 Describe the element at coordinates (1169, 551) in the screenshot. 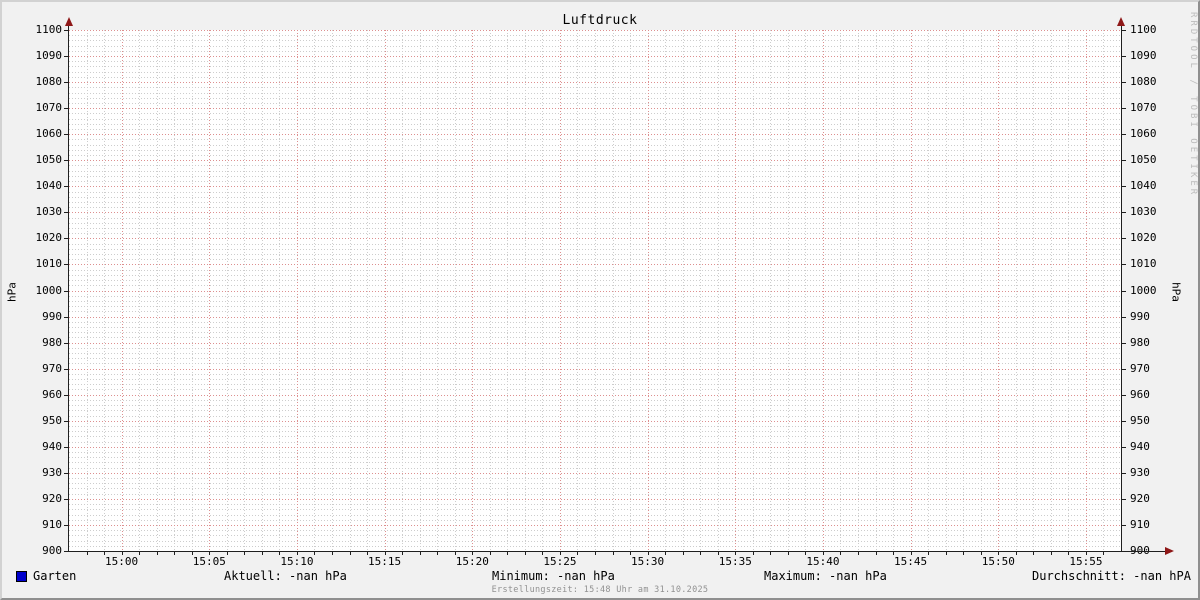

I see `axis-arrow-right-icon` at that location.